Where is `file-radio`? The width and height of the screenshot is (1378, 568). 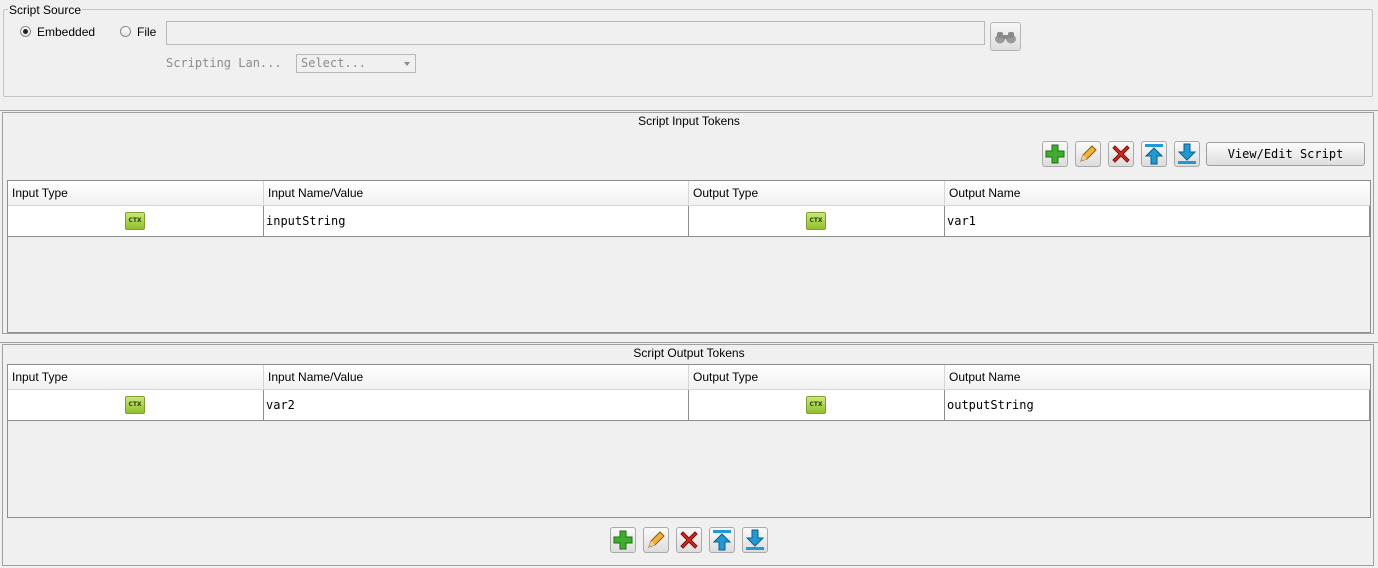 file-radio is located at coordinates (125, 31).